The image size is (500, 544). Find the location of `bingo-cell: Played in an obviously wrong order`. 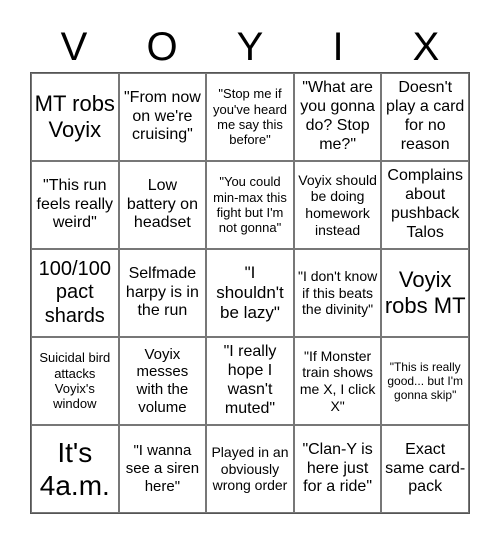

bingo-cell: Played in an obviously wrong order is located at coordinates (250, 469).